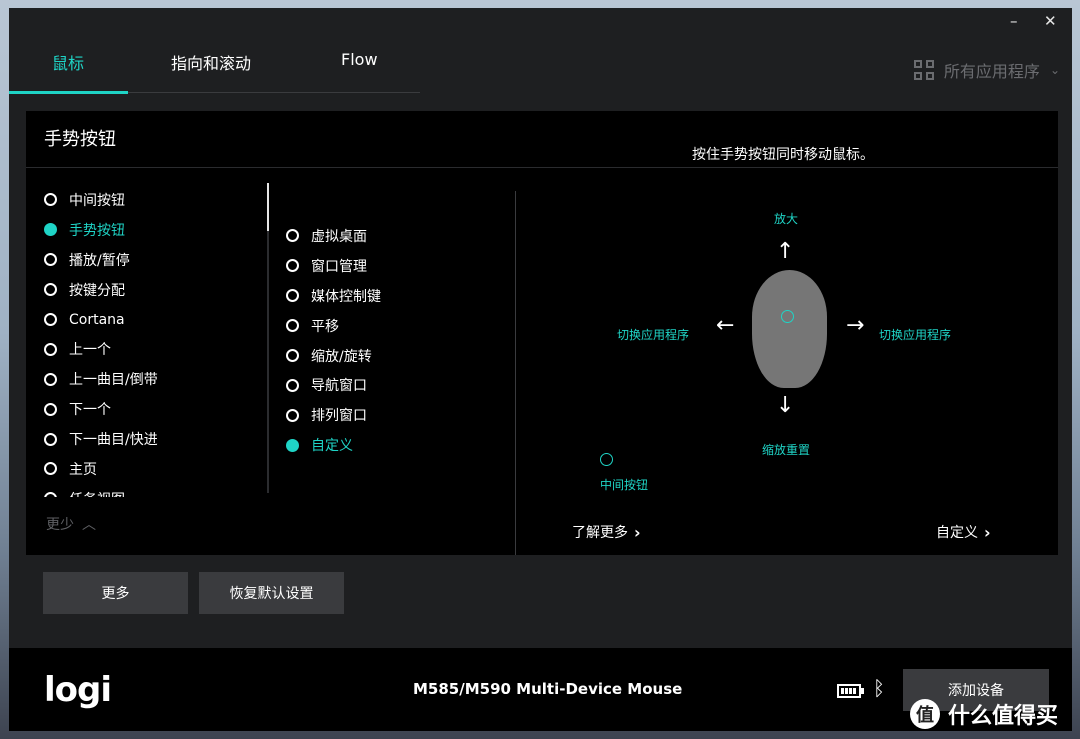 Image resolution: width=1080 pixels, height=739 pixels. What do you see at coordinates (346, 296) in the screenshot?
I see `option-label: 媒体控制键` at bounding box center [346, 296].